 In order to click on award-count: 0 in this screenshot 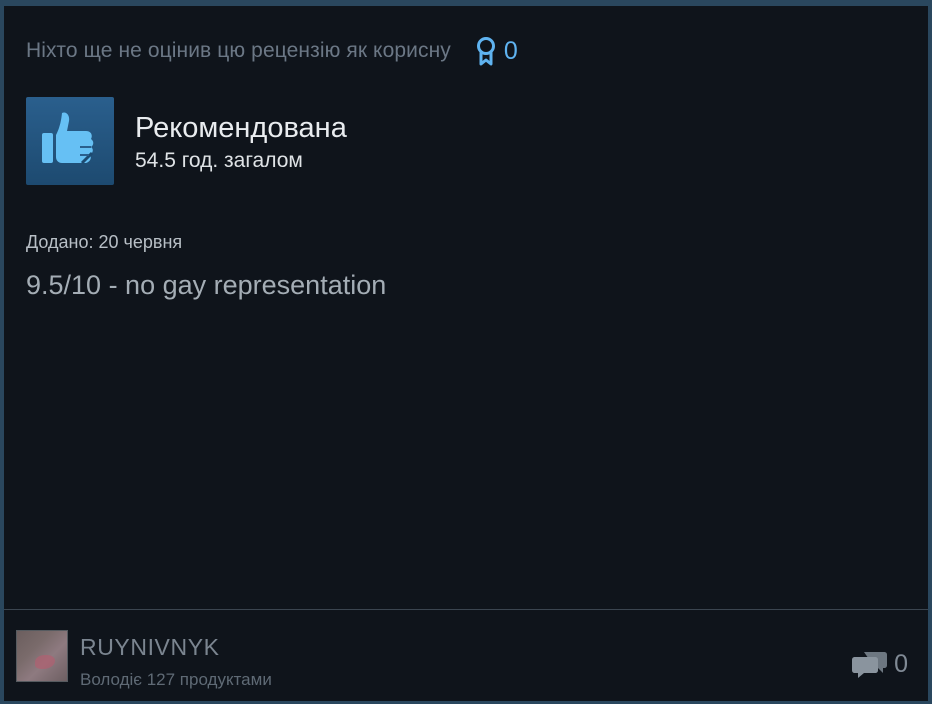, I will do `click(510, 50)`.